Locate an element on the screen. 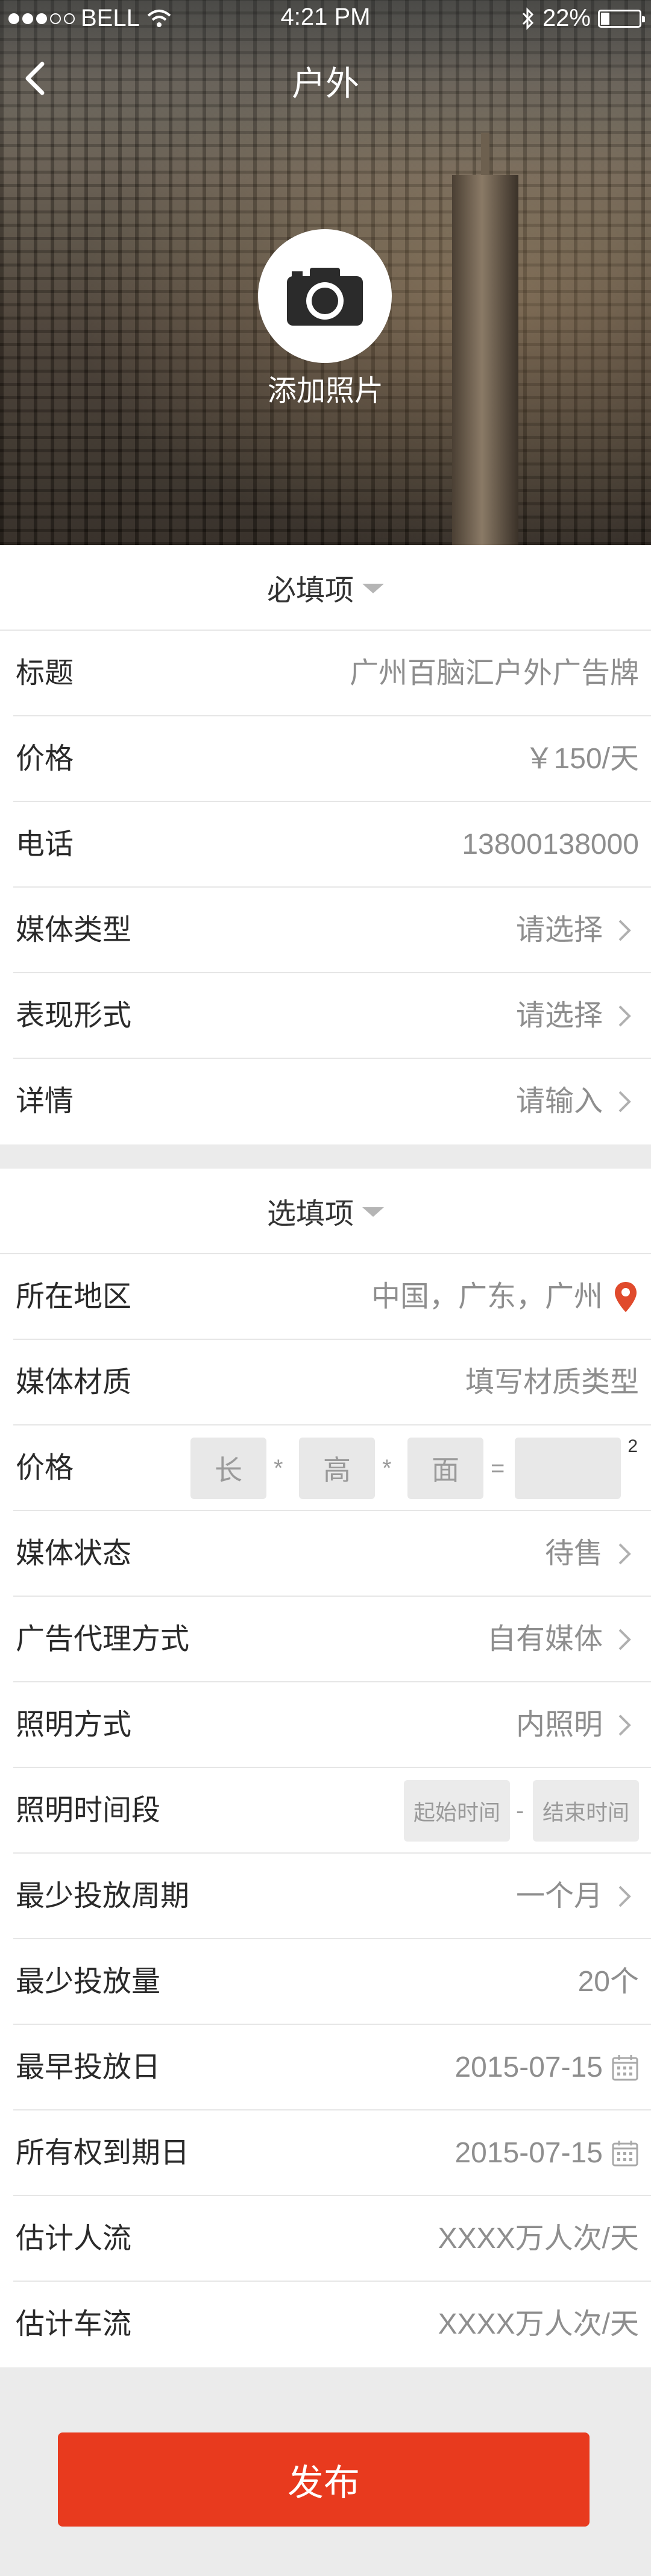 This screenshot has width=651, height=2576. price-label: 价格 is located at coordinates (45, 759).